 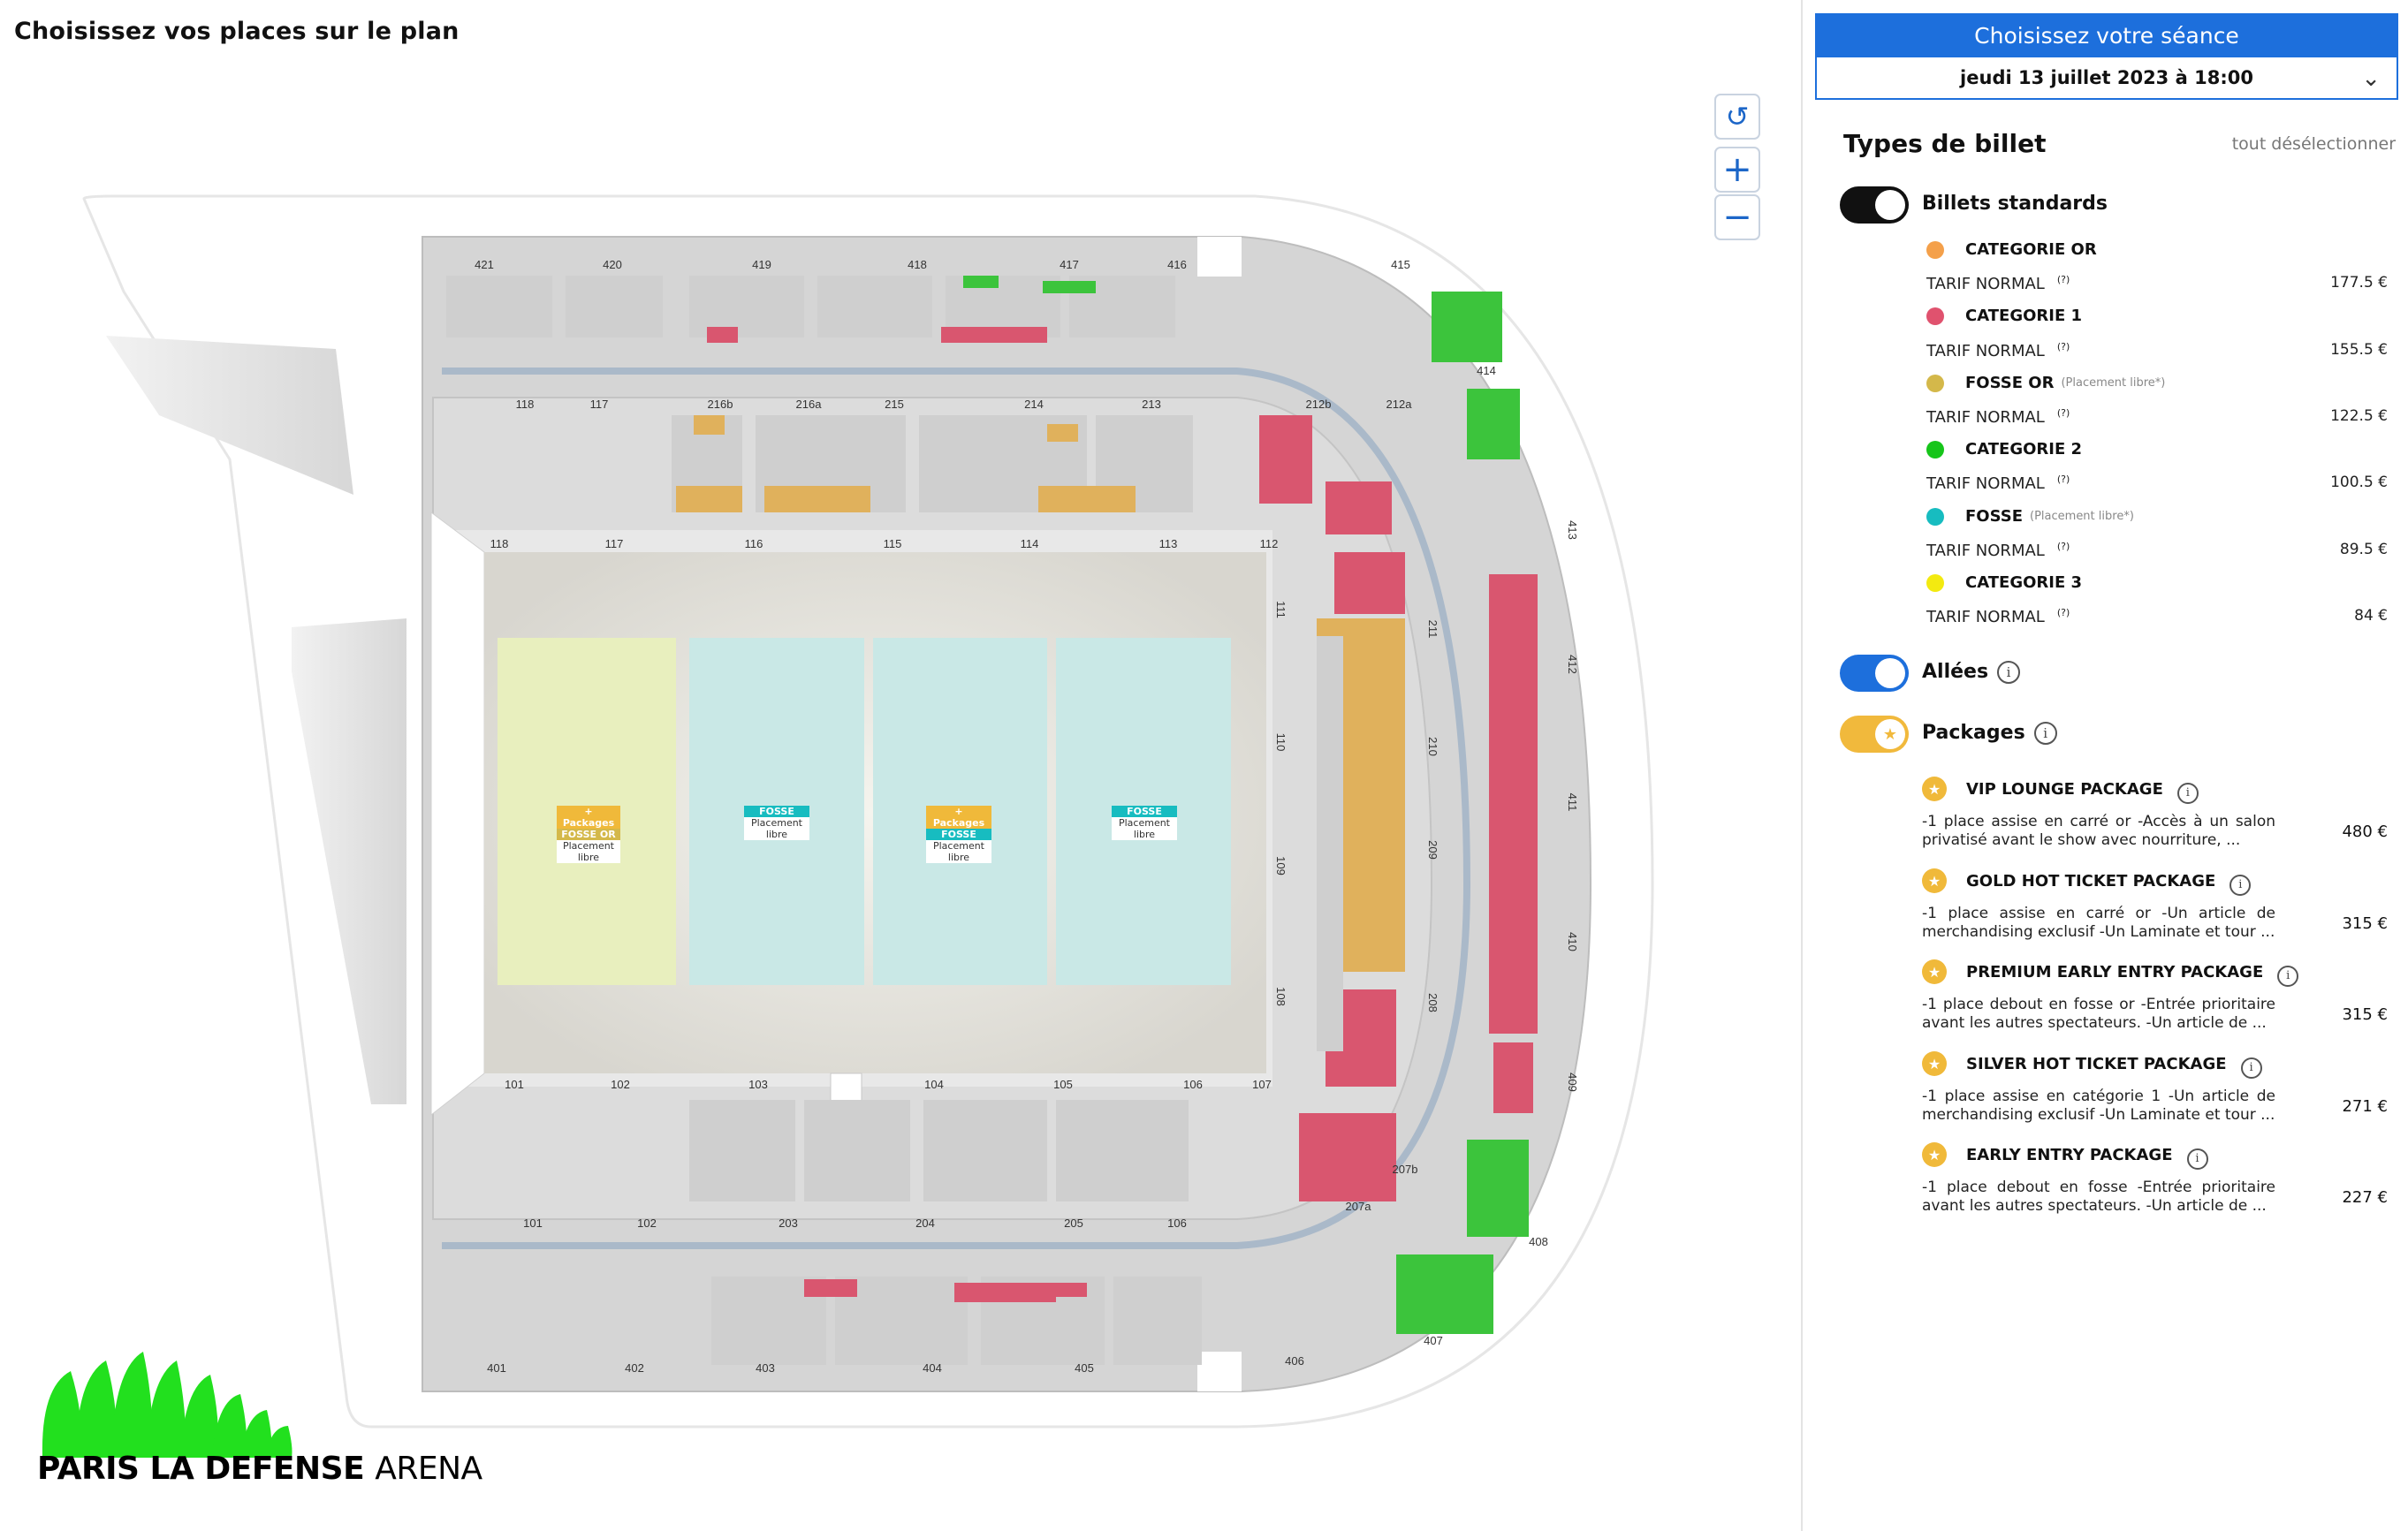 What do you see at coordinates (1573, 530) in the screenshot?
I see `section-label: 413` at bounding box center [1573, 530].